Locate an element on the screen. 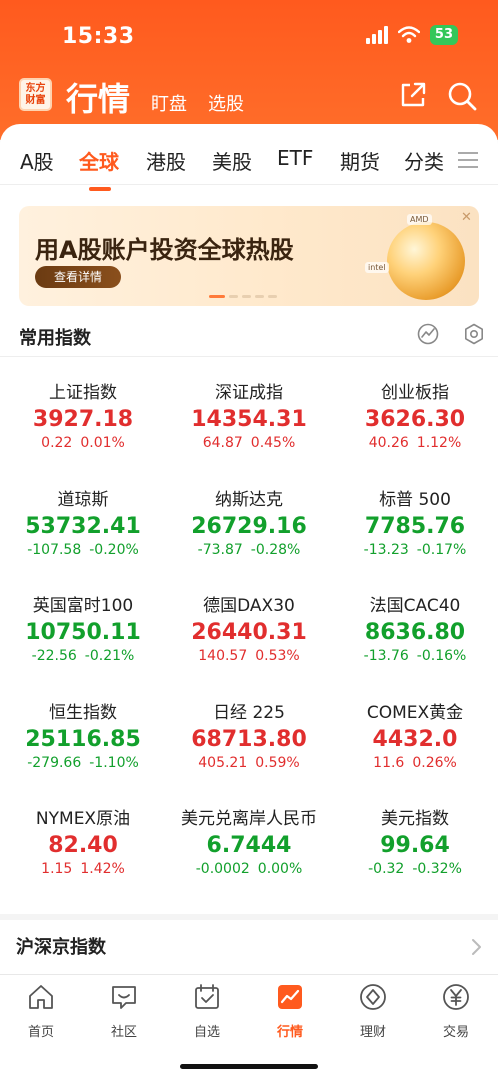 This screenshot has width=498, height=1080. index-card: 英国富时100 10750.11 -22.56 -0.21% is located at coordinates (83, 641).